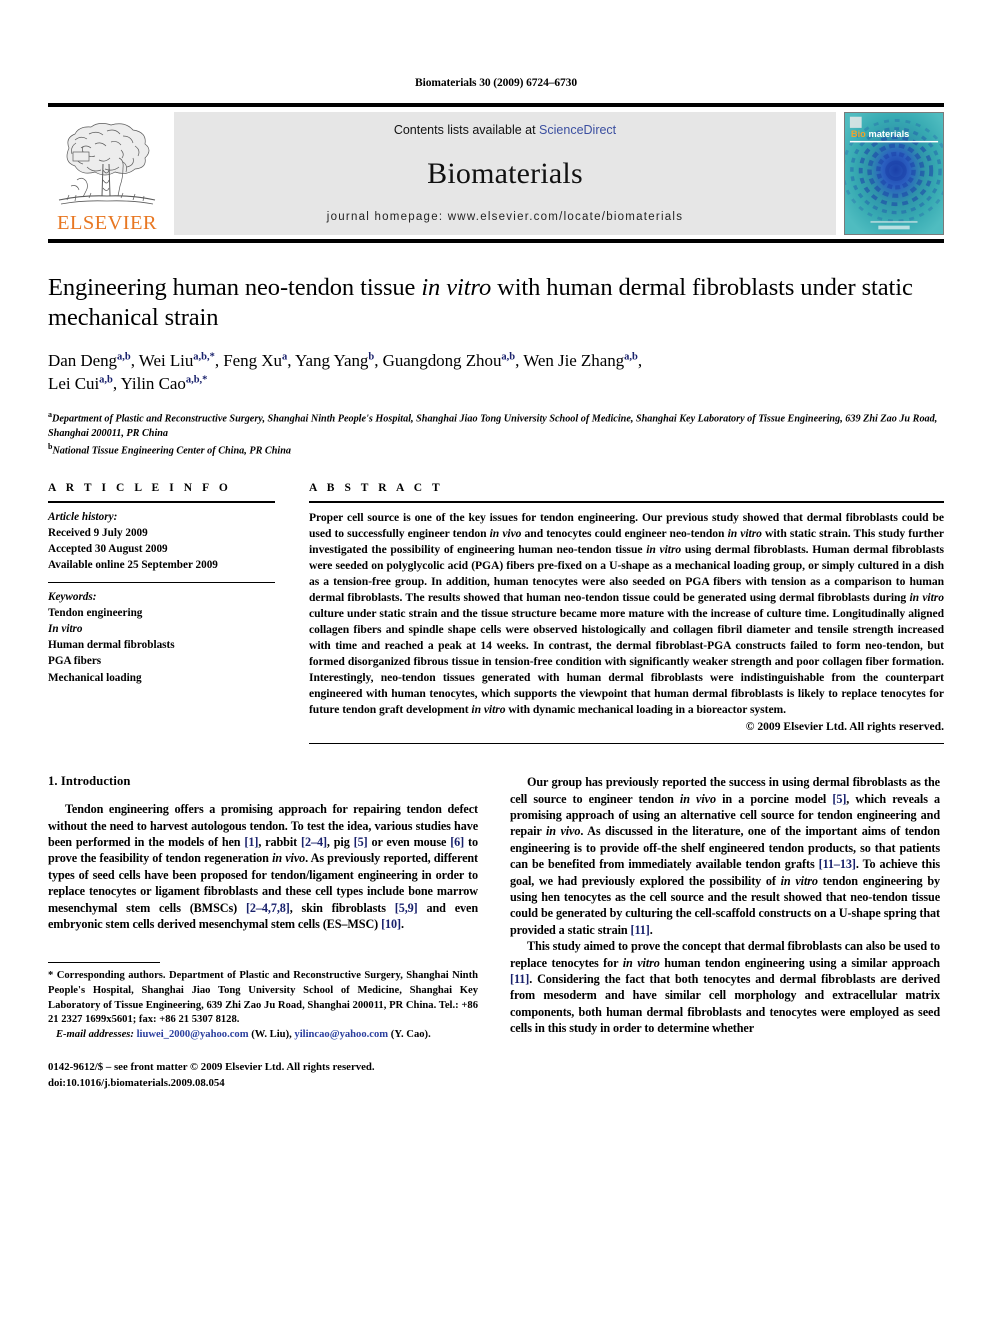  Describe the element at coordinates (107, 222) in the screenshot. I see `elsevier-wordmark: ELSEVIER` at that location.